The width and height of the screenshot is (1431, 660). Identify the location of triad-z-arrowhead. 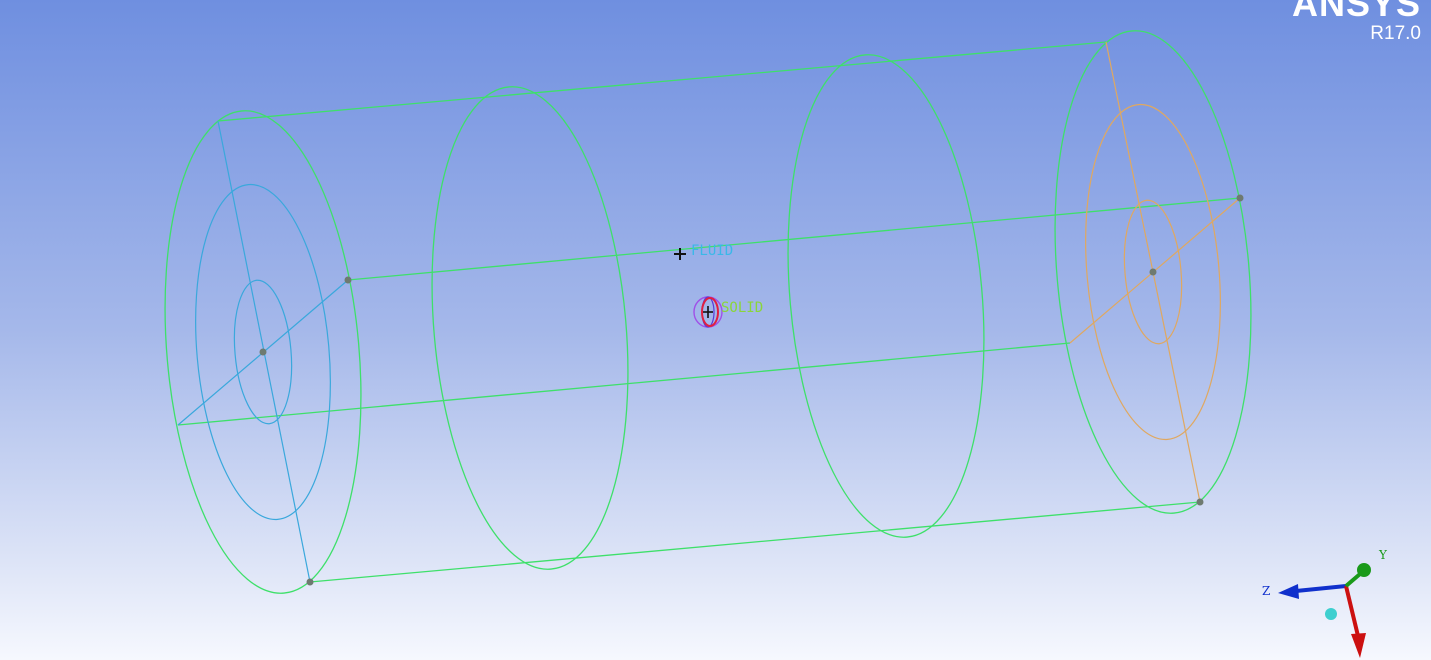
(1288, 591).